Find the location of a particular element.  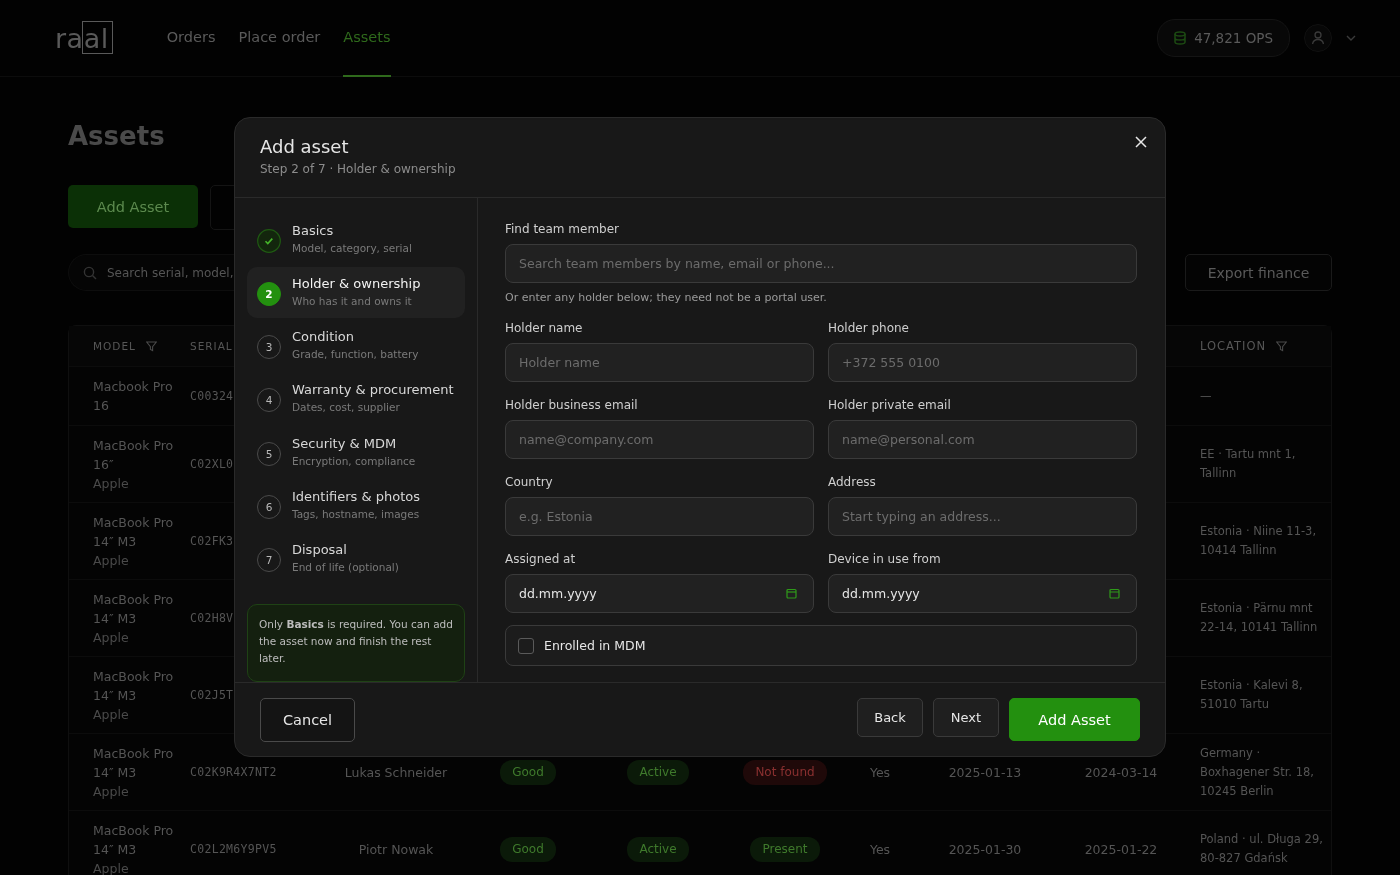

user-icon is located at coordinates (1318, 38).